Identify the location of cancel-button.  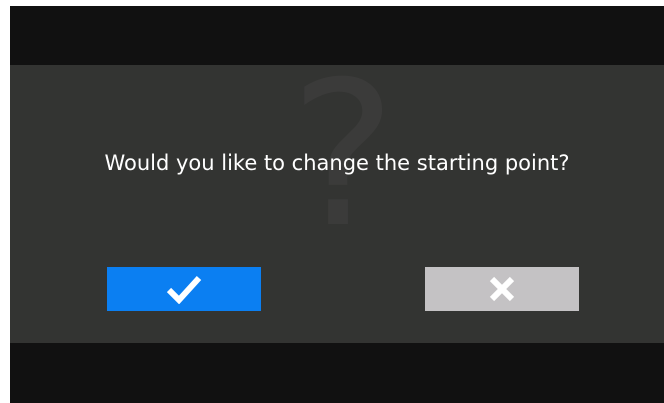
(502, 289).